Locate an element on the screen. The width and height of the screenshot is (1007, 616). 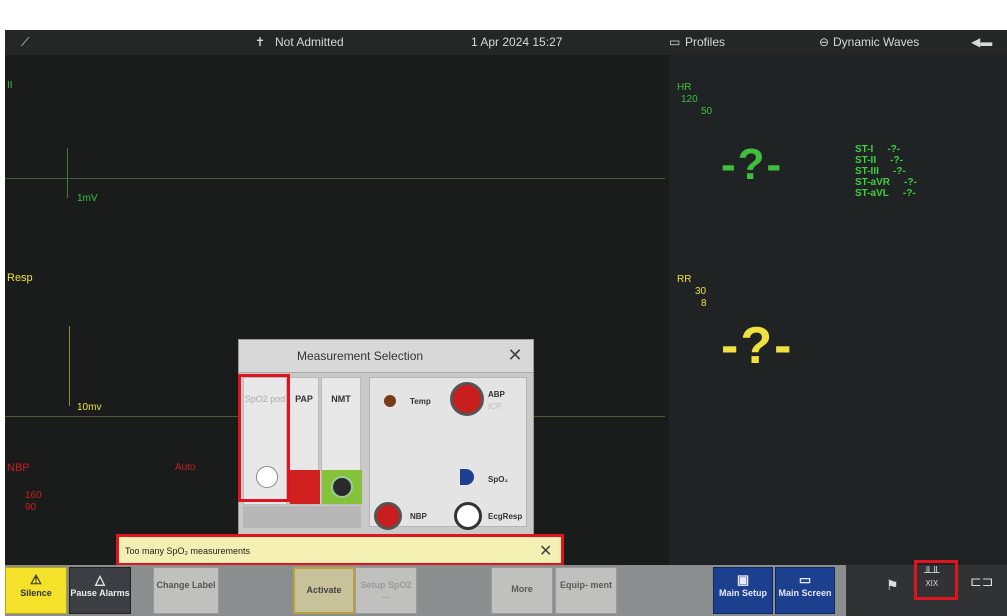
dynamic-waves-button: Dynamic Waves is located at coordinates (876, 42).